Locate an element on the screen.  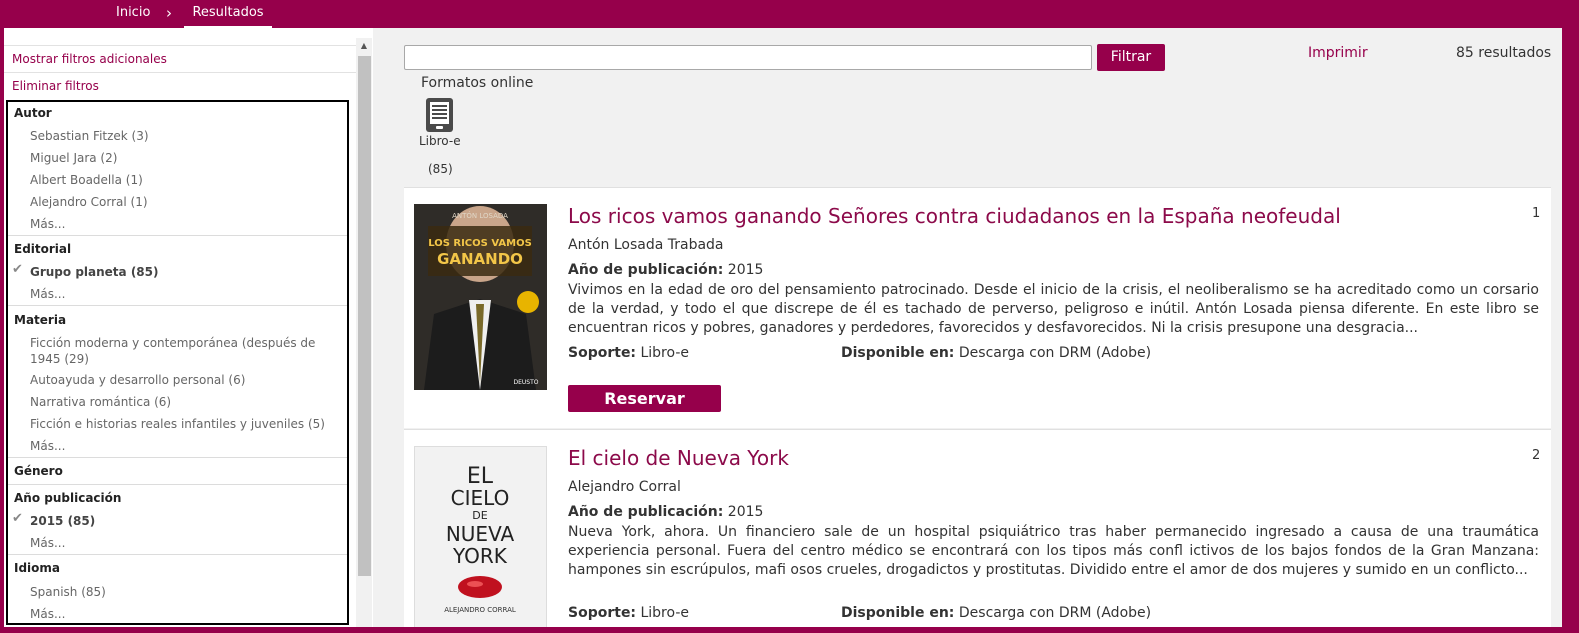
facet-item-language: Spanish (85) is located at coordinates (185, 592).